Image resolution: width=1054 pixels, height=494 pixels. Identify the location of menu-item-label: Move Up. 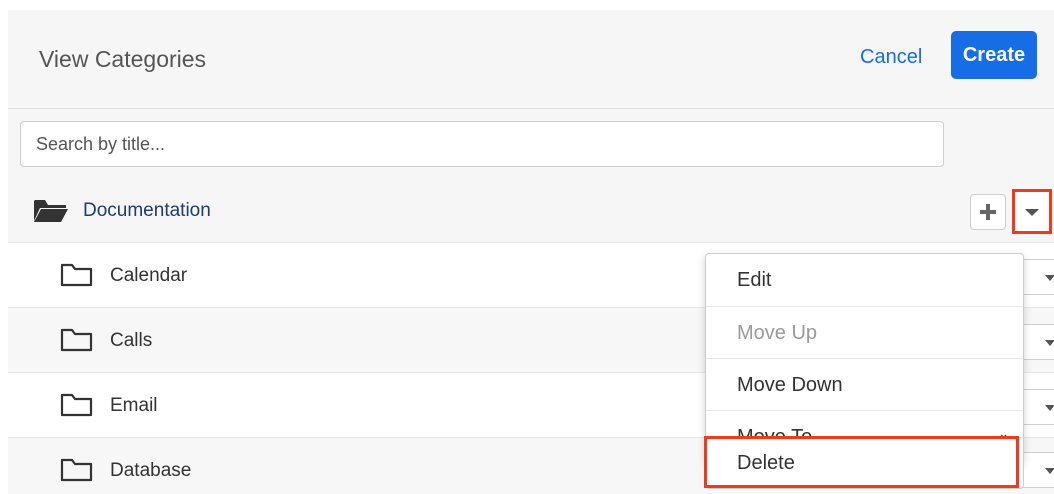
(777, 333).